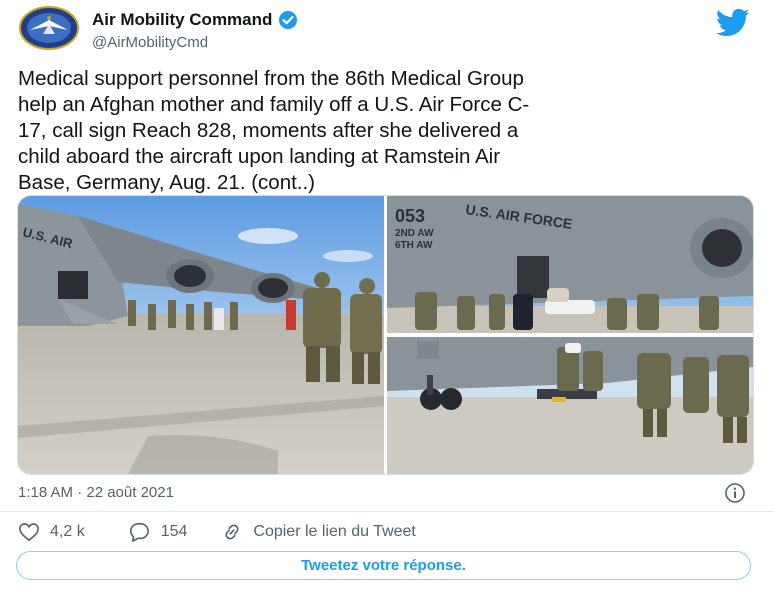  Describe the element at coordinates (414, 245) in the screenshot. I see `photo-2-wing-2: 6TH AW` at that location.